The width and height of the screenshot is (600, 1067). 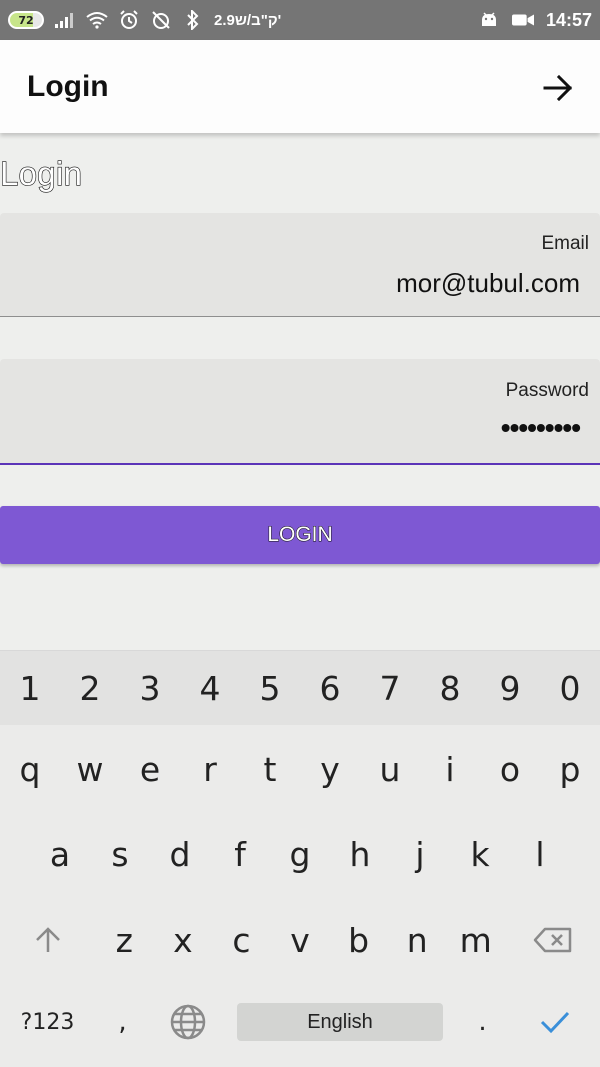 I want to click on key-e: e, so click(x=150, y=769).